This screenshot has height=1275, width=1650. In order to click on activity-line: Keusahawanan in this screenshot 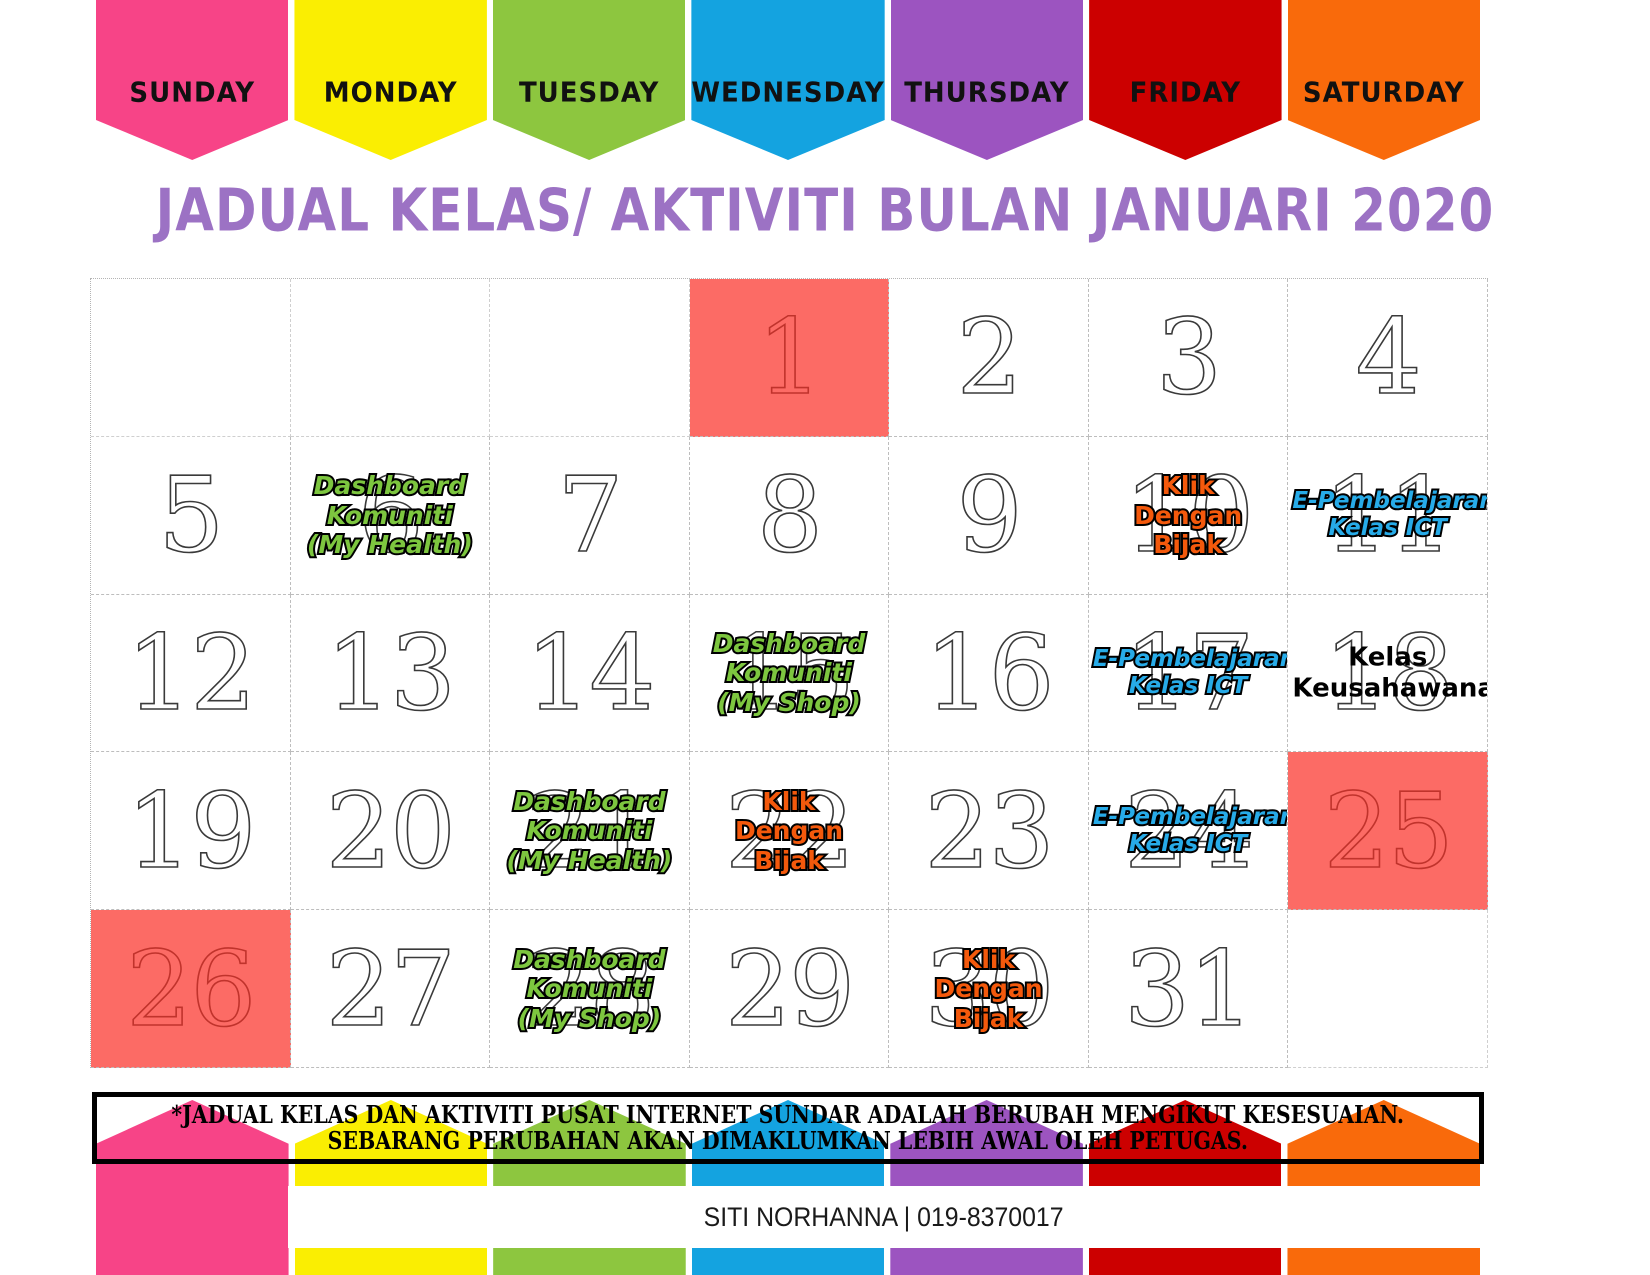, I will do `click(1389, 687)`.